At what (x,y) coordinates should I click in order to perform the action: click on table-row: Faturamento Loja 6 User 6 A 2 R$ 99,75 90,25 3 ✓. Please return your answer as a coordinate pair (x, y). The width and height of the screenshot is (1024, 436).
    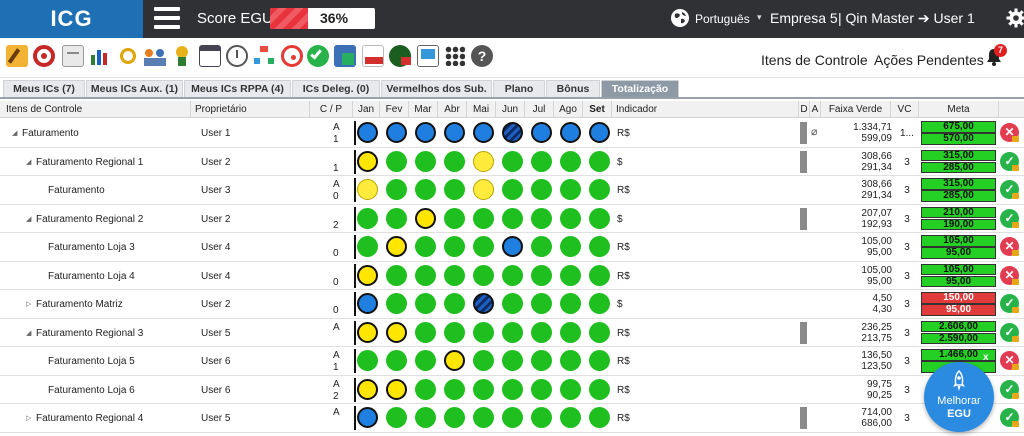
    Looking at the image, I should click on (512, 390).